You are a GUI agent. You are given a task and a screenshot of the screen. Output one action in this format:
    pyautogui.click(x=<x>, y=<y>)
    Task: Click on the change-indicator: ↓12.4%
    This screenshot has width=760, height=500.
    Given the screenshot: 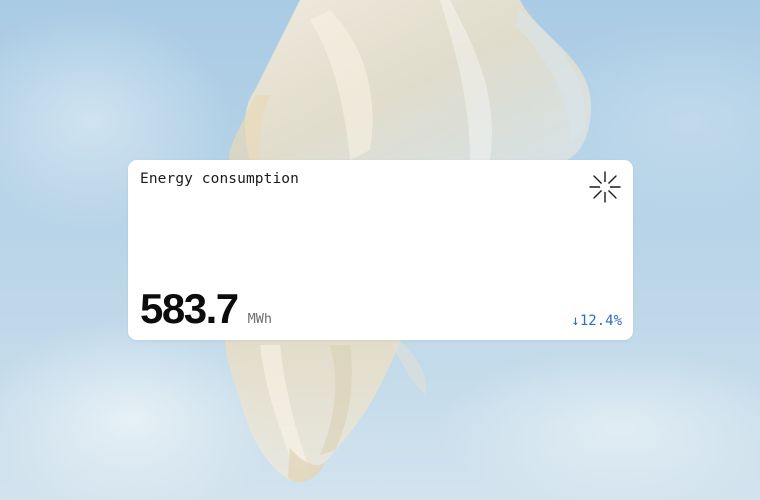 What is the action you would take?
    pyautogui.click(x=596, y=321)
    